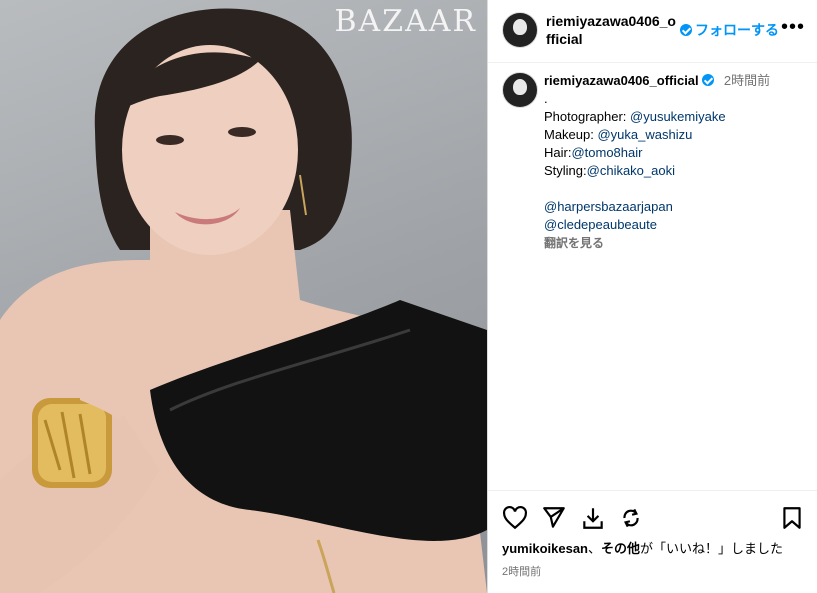 Image resolution: width=817 pixels, height=593 pixels. What do you see at coordinates (652, 540) in the screenshot?
I see `action-bar: yumikoikesan、その他が「いいね！」しました 2時間前` at bounding box center [652, 540].